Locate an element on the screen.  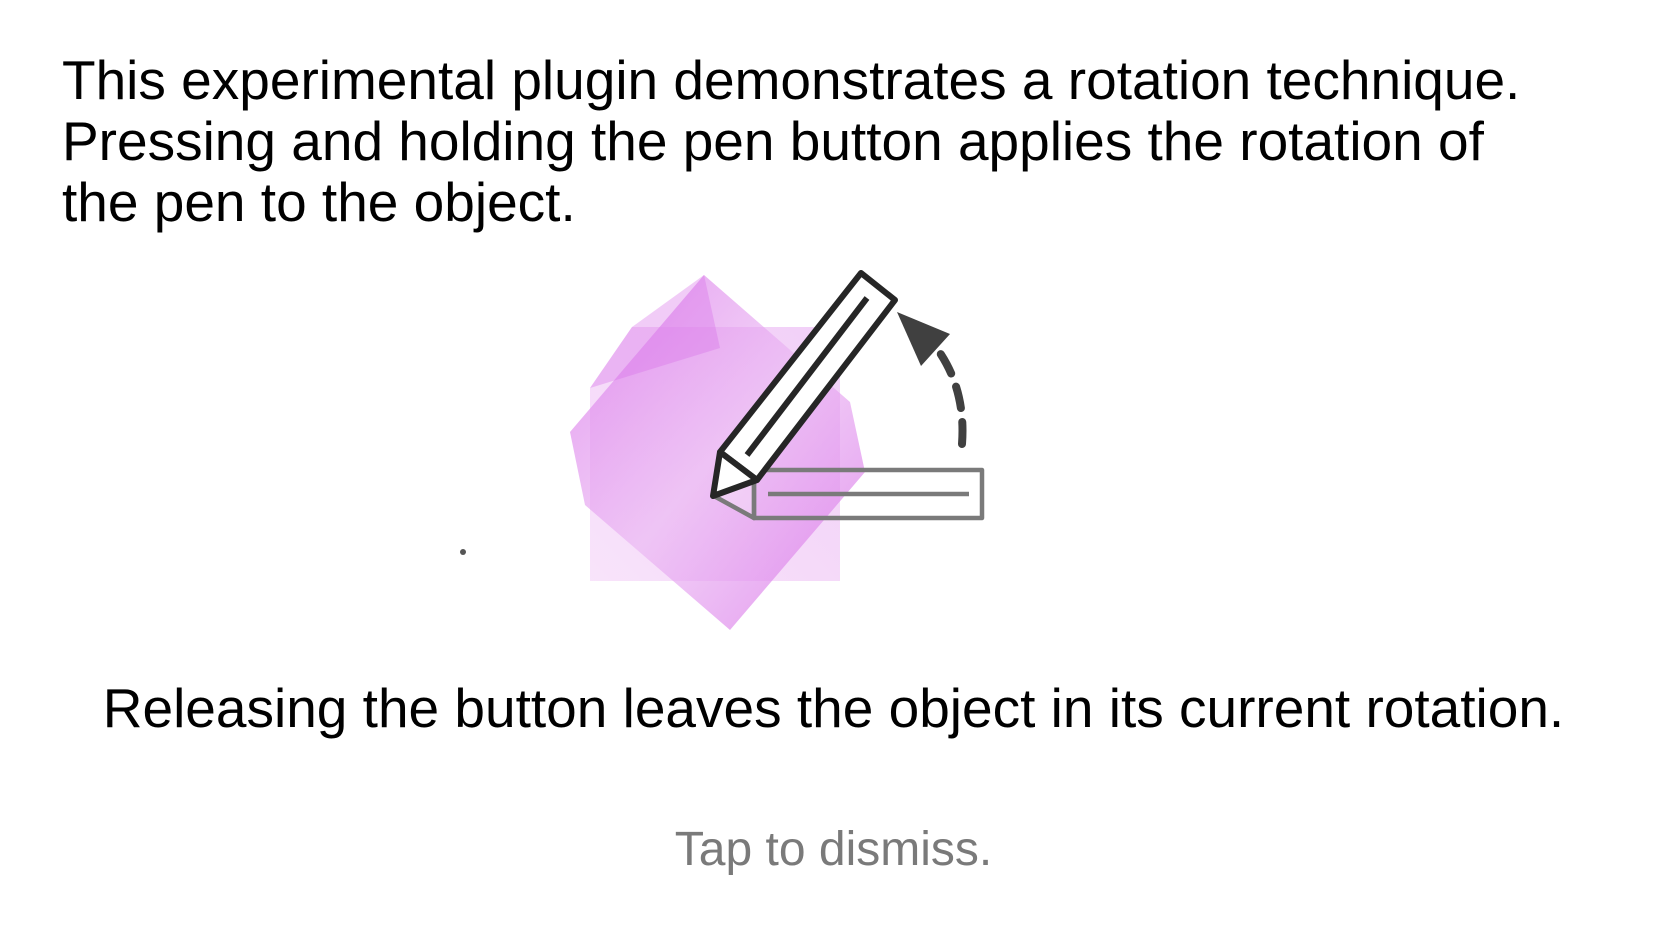
dismiss-button: Tap to dismiss. is located at coordinates (833, 850).